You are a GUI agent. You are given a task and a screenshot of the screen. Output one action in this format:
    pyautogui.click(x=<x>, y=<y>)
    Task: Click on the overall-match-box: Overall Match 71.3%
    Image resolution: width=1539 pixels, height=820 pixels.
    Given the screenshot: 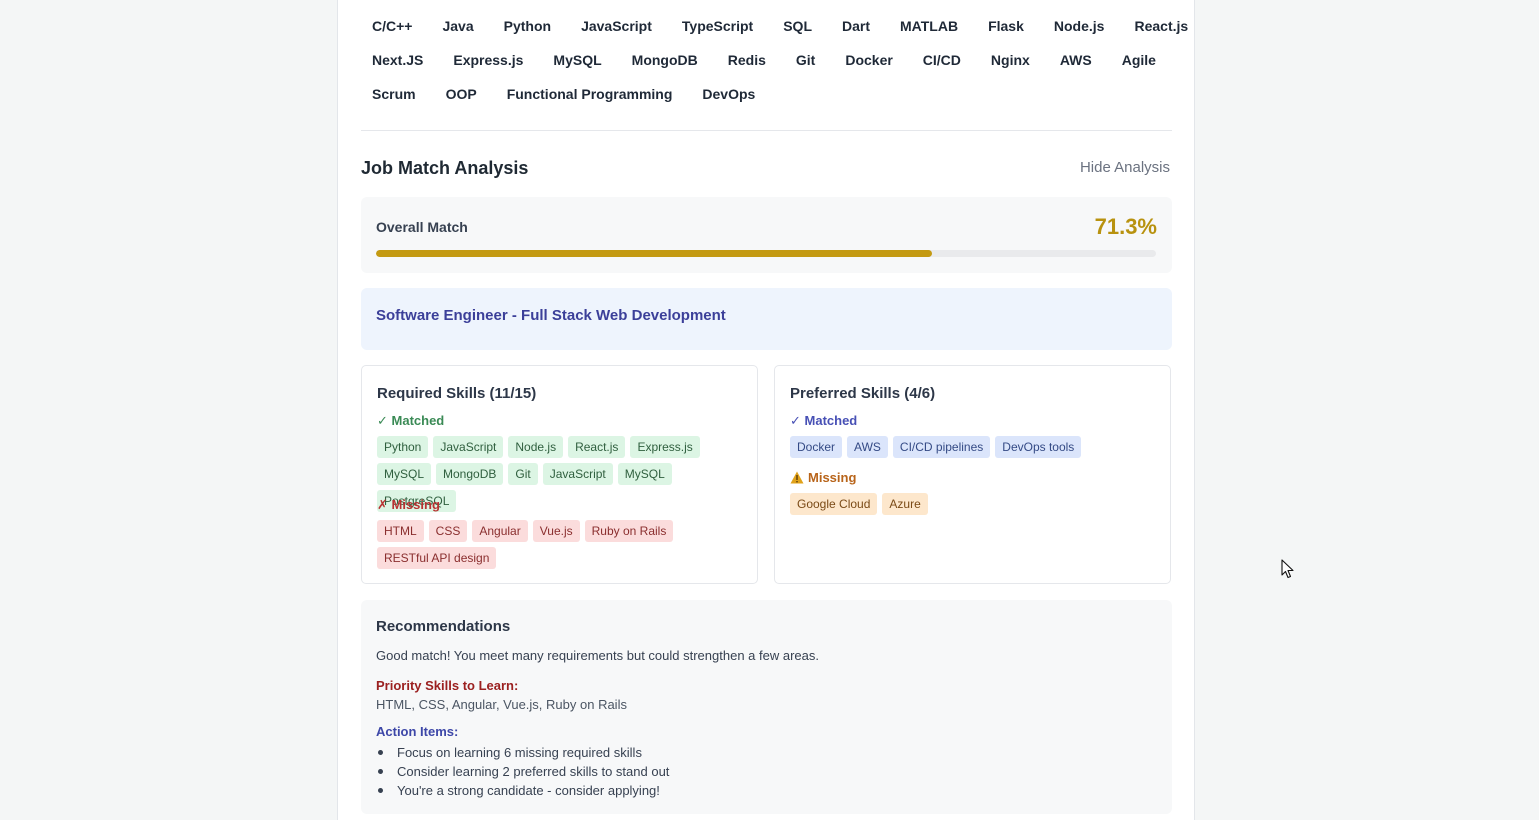 What is the action you would take?
    pyautogui.click(x=766, y=235)
    